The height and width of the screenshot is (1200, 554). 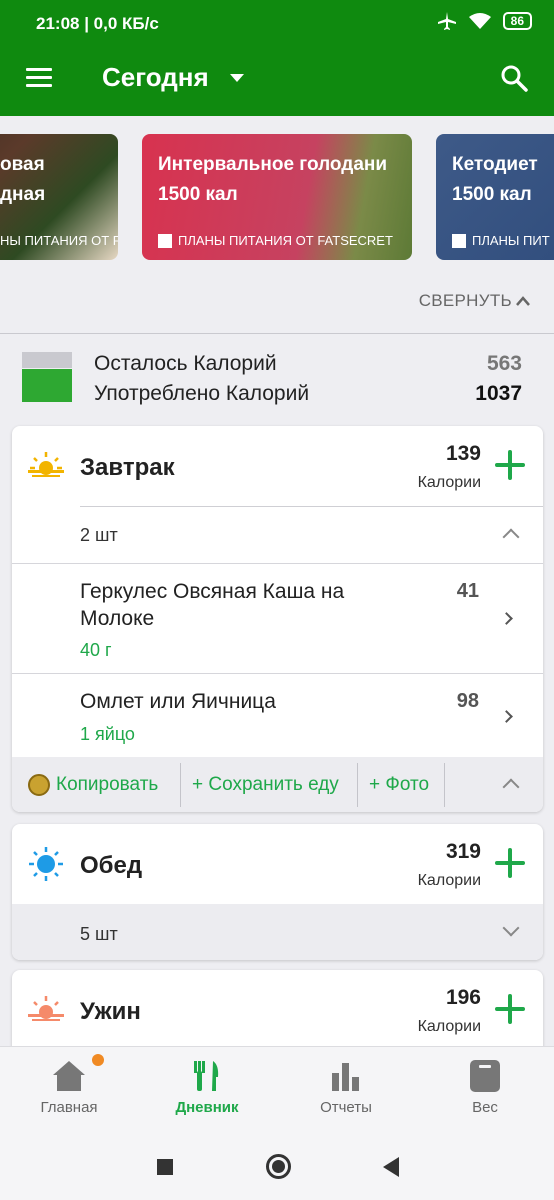 What do you see at coordinates (107, 734) in the screenshot?
I see `food-quantity: 1 яйцо` at bounding box center [107, 734].